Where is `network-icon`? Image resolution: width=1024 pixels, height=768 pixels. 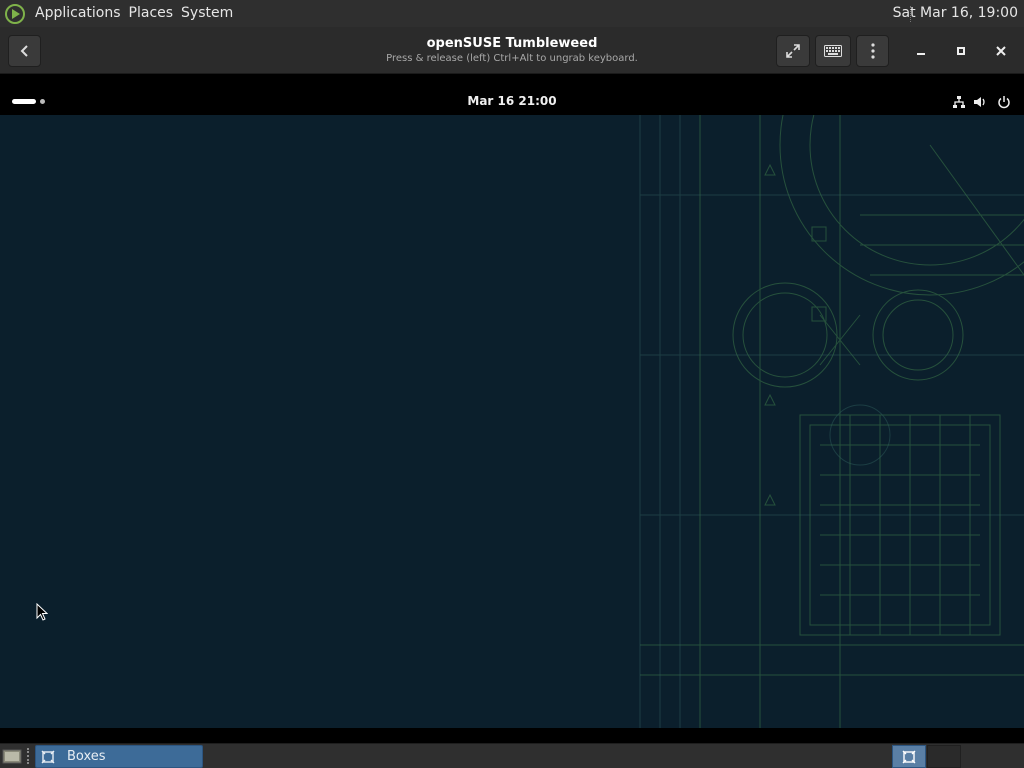
network-icon is located at coordinates (959, 102).